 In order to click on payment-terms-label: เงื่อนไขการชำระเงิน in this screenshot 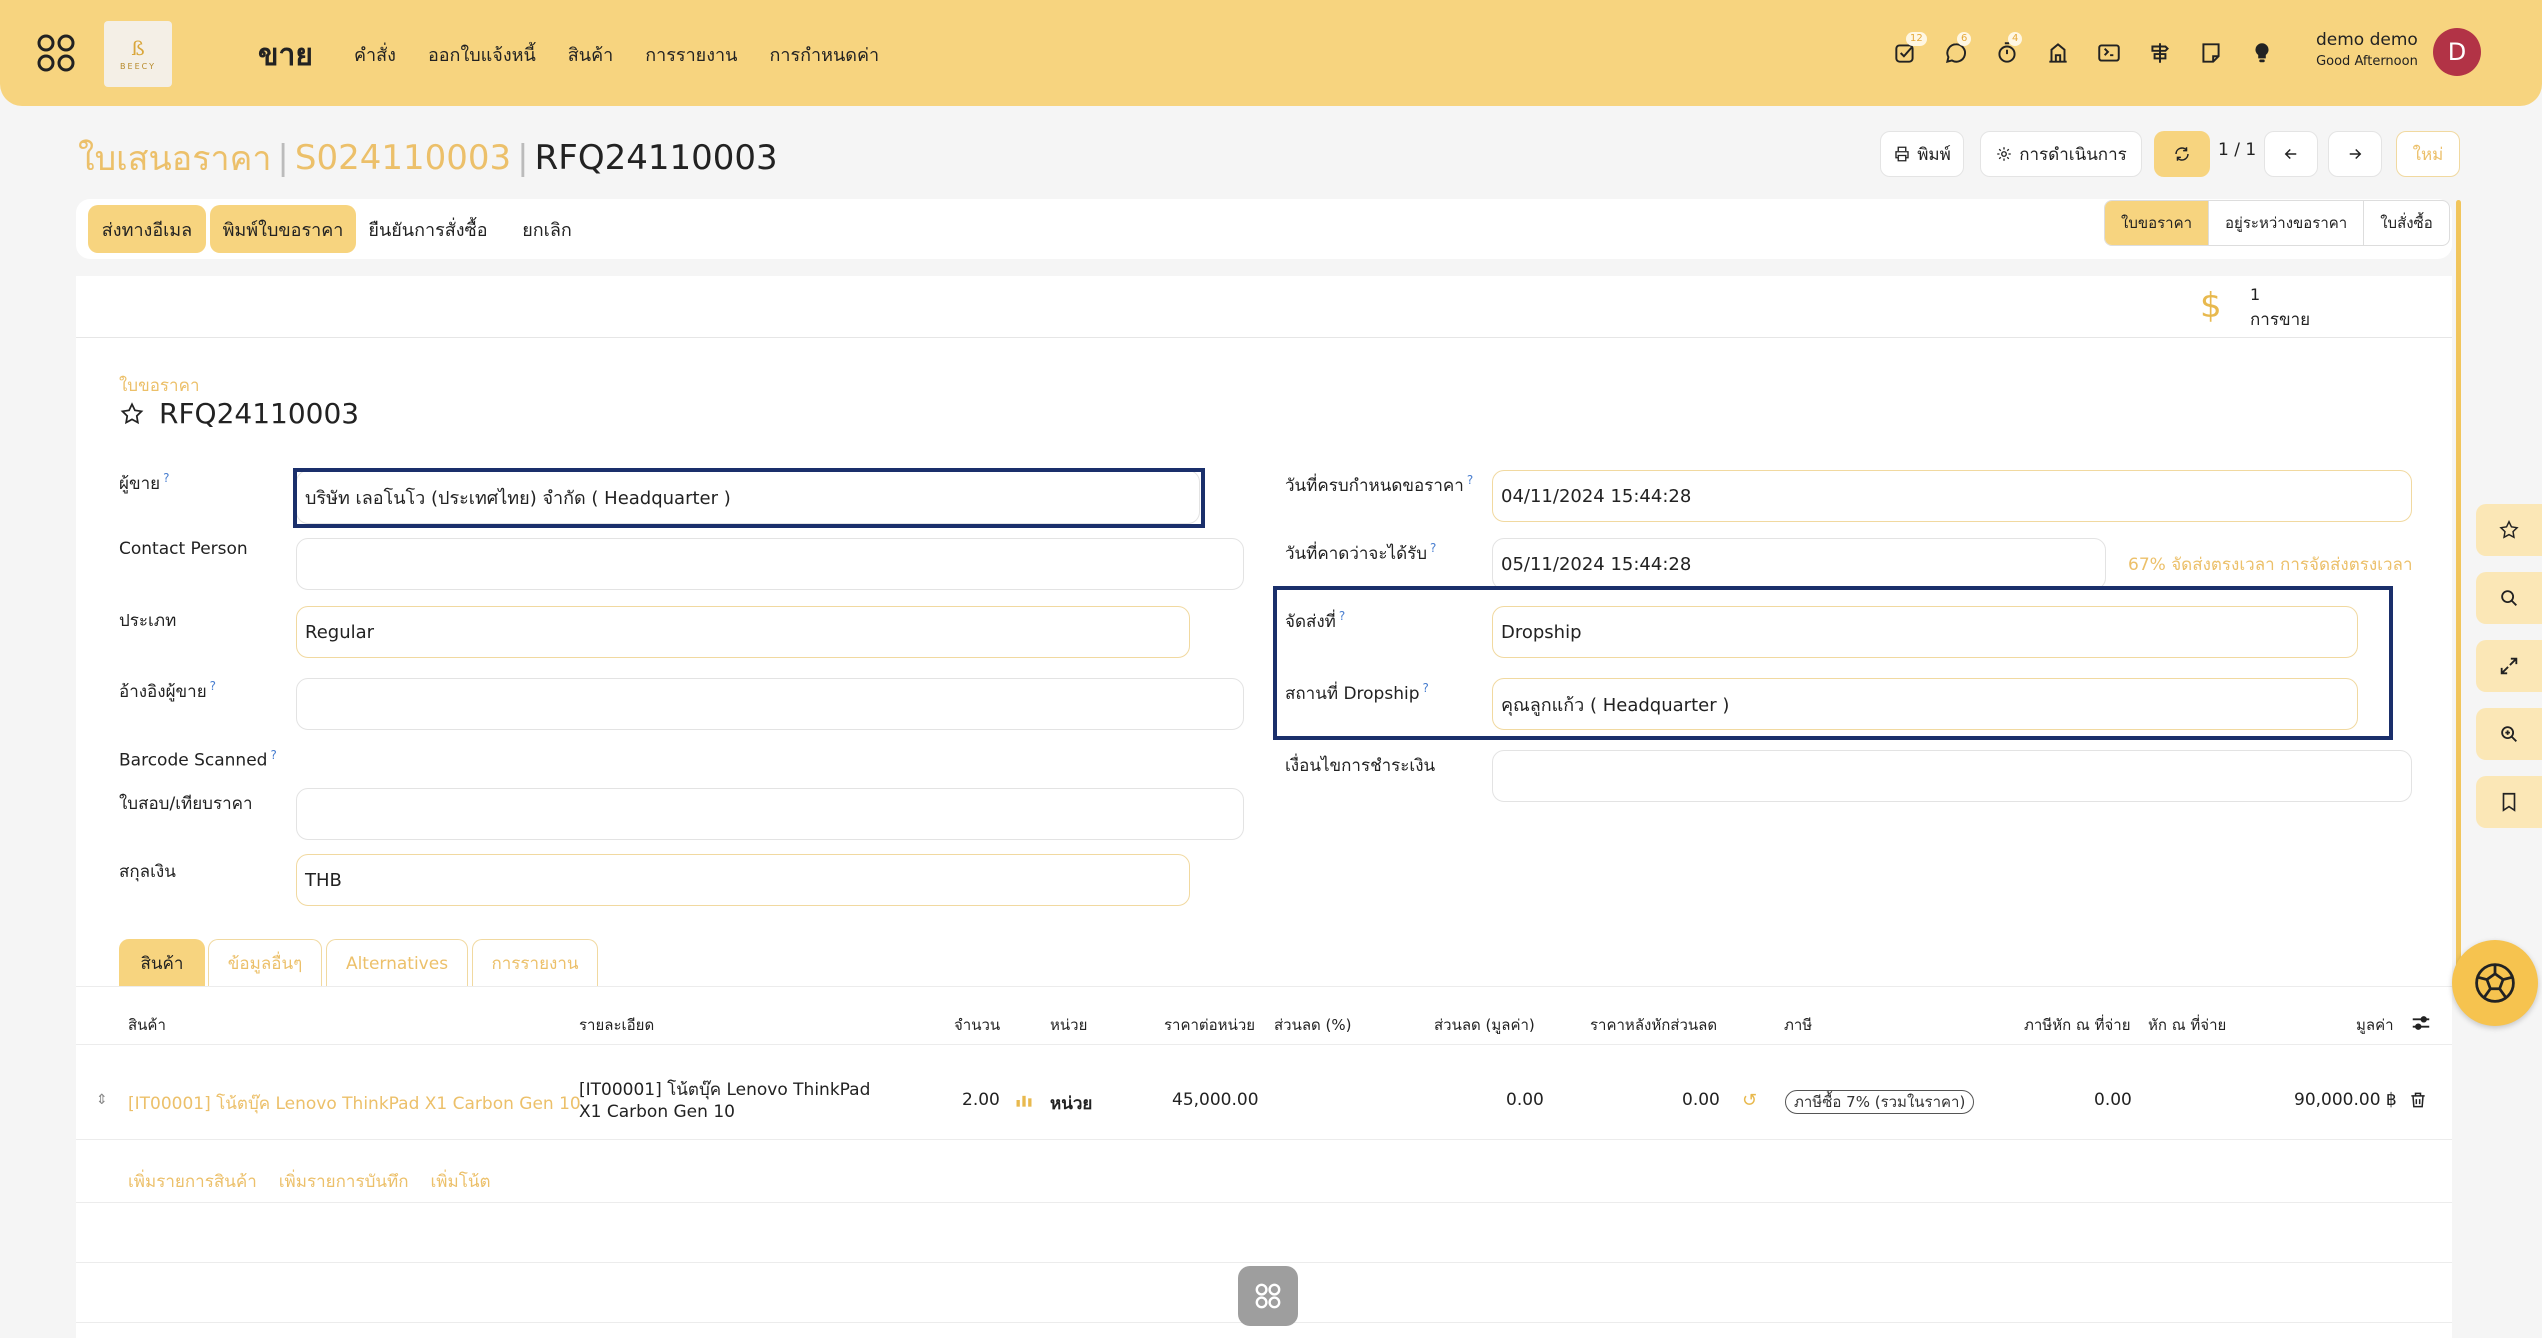, I will do `click(1360, 766)`.